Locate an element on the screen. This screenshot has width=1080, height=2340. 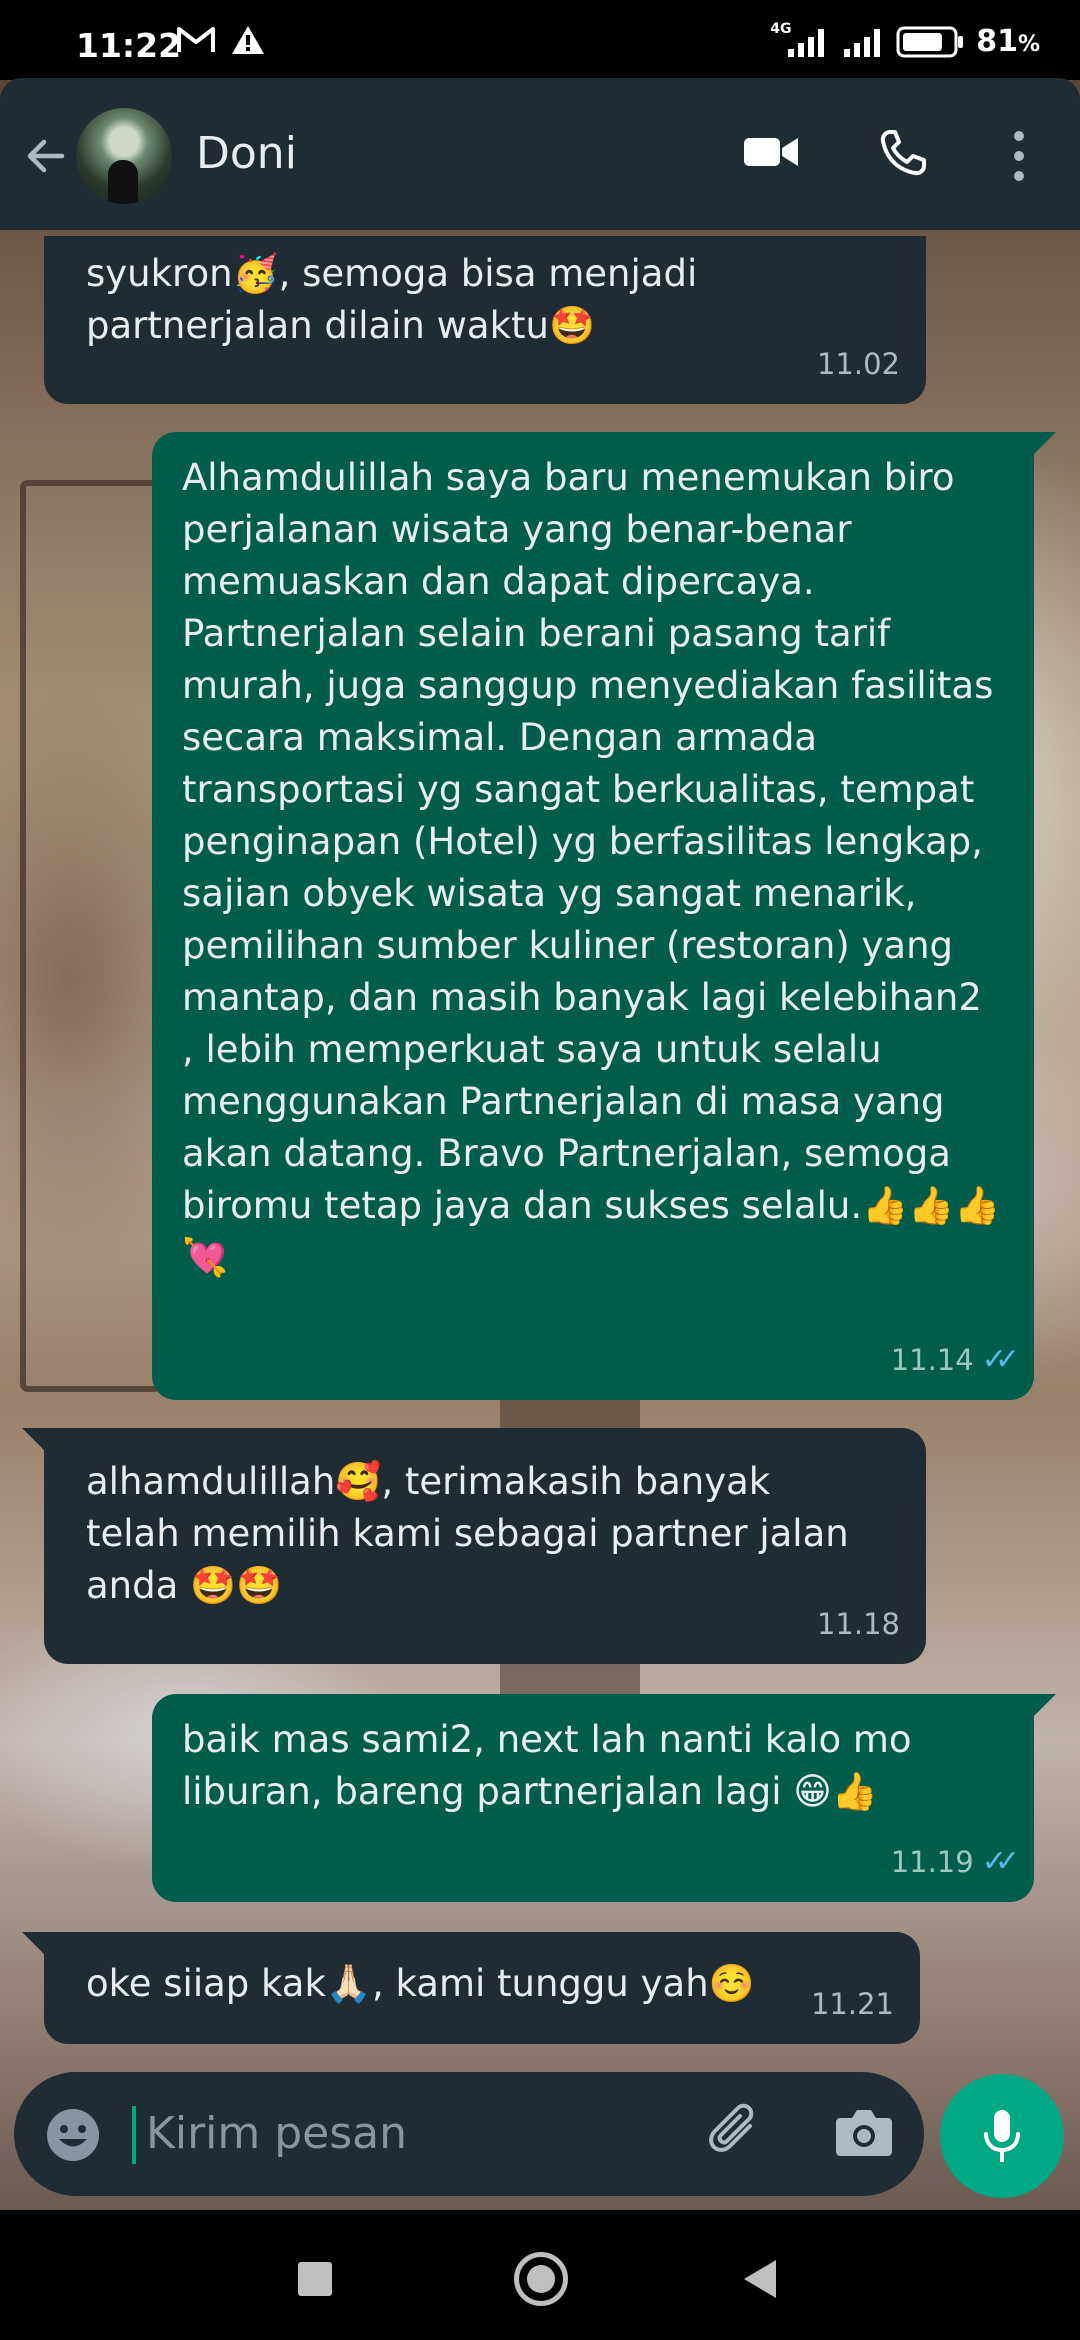
video-call-icon is located at coordinates (771, 152).